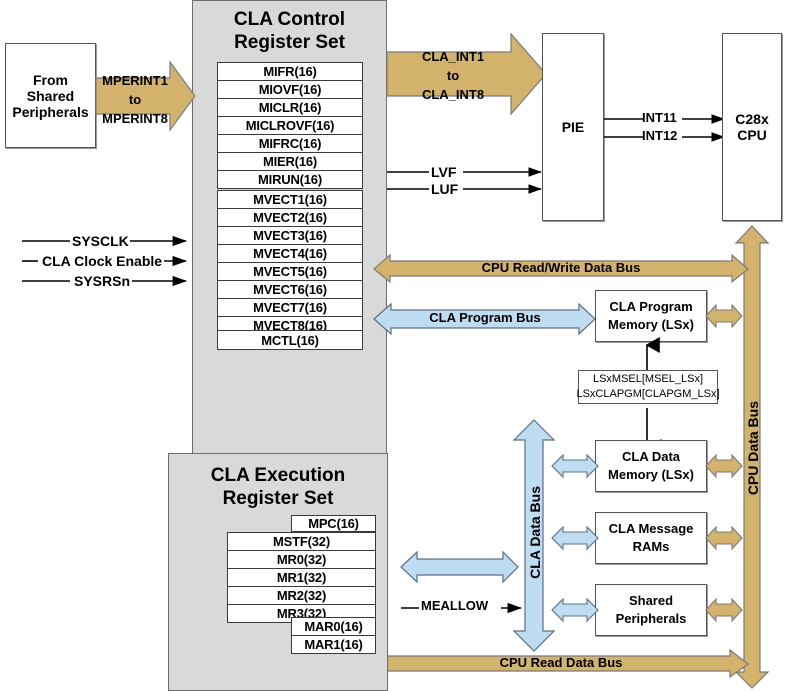  What do you see at coordinates (290, 161) in the screenshot?
I see `register-control-5: MIER(16)` at bounding box center [290, 161].